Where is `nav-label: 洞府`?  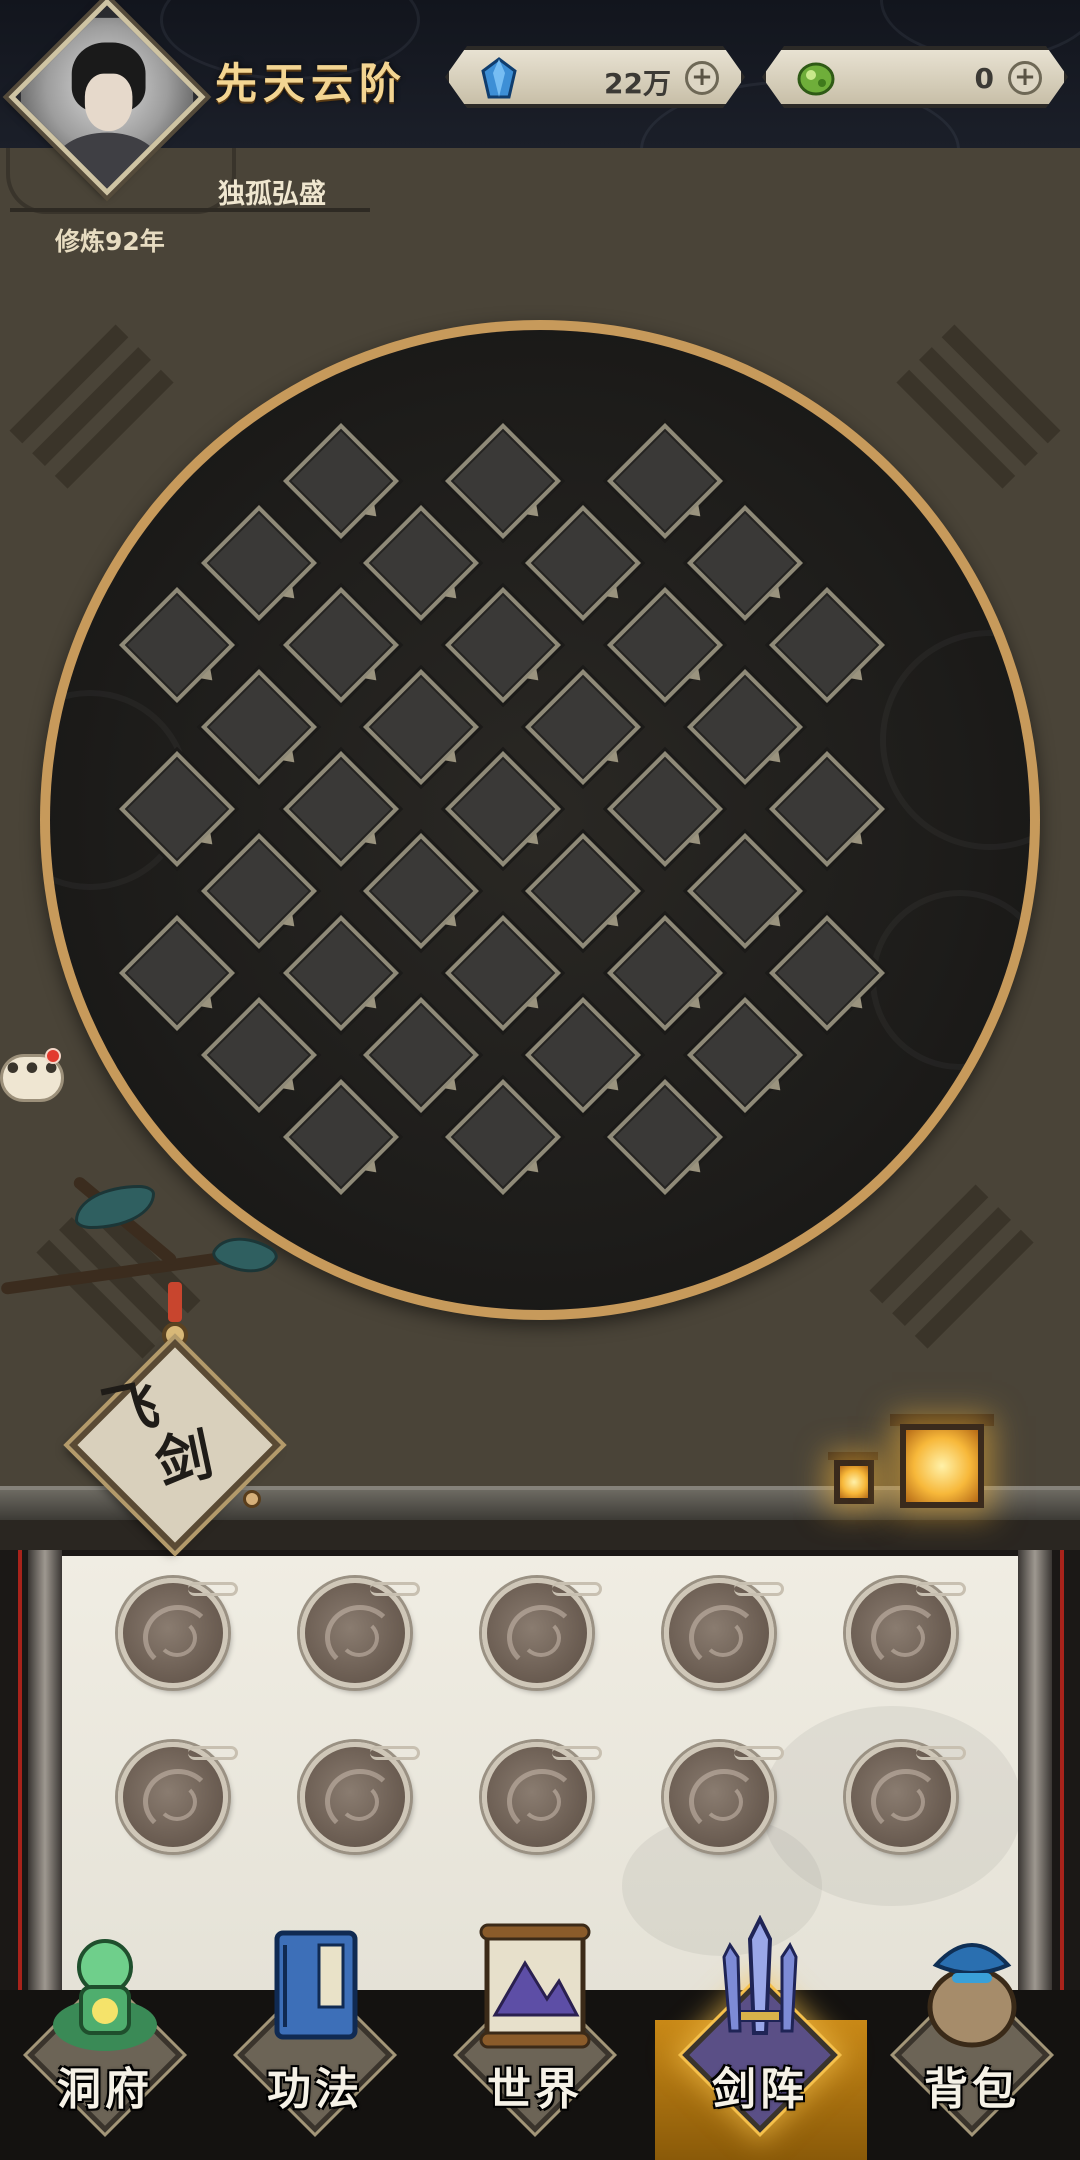 nav-label: 洞府 is located at coordinates (105, 2089).